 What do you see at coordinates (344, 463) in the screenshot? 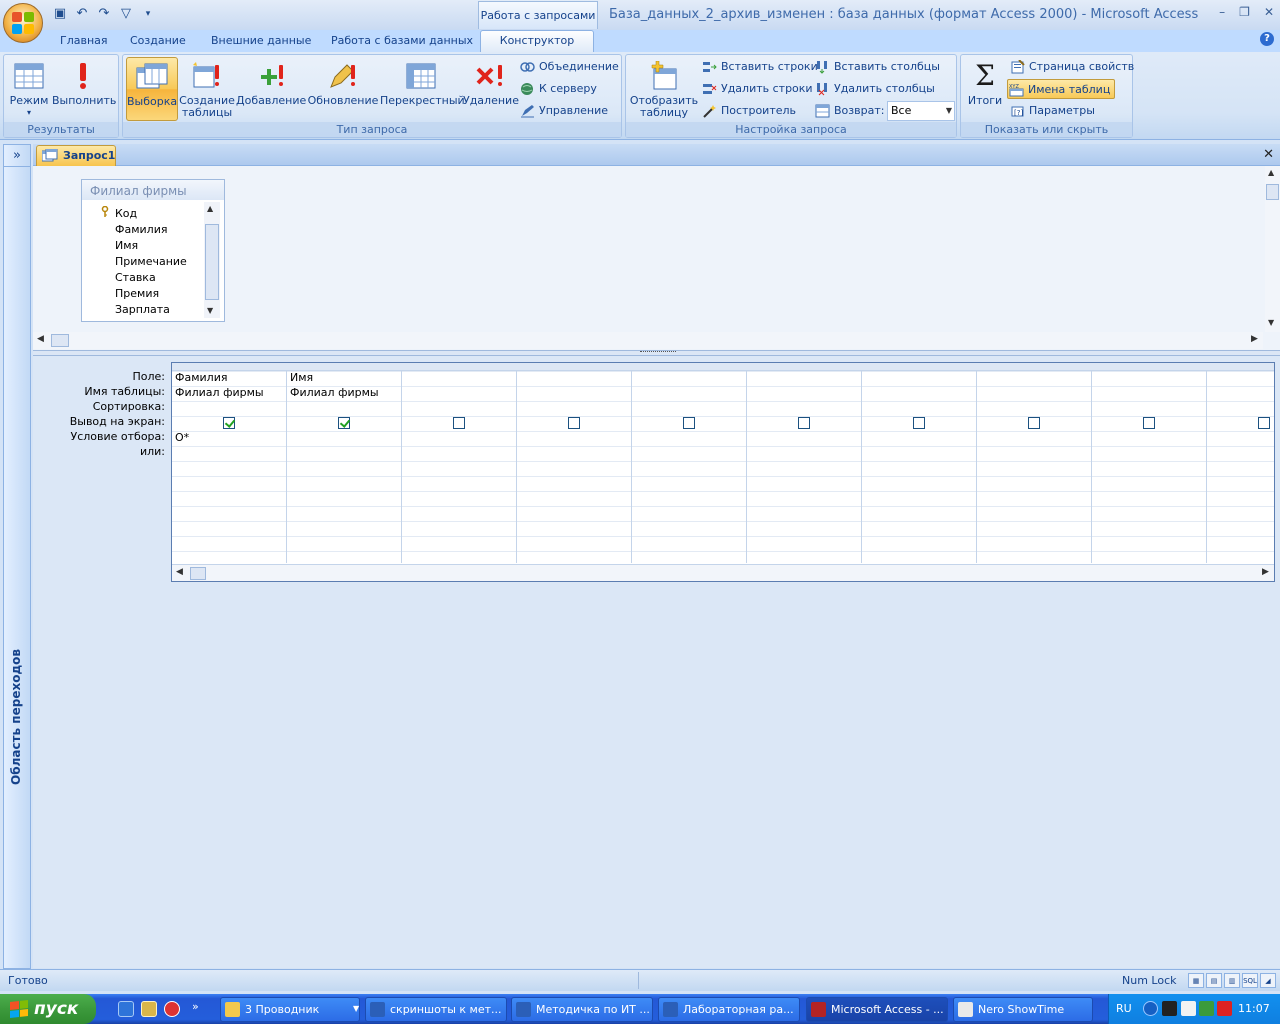
I see `grid-column: Имя Филиал фирмы` at bounding box center [344, 463].